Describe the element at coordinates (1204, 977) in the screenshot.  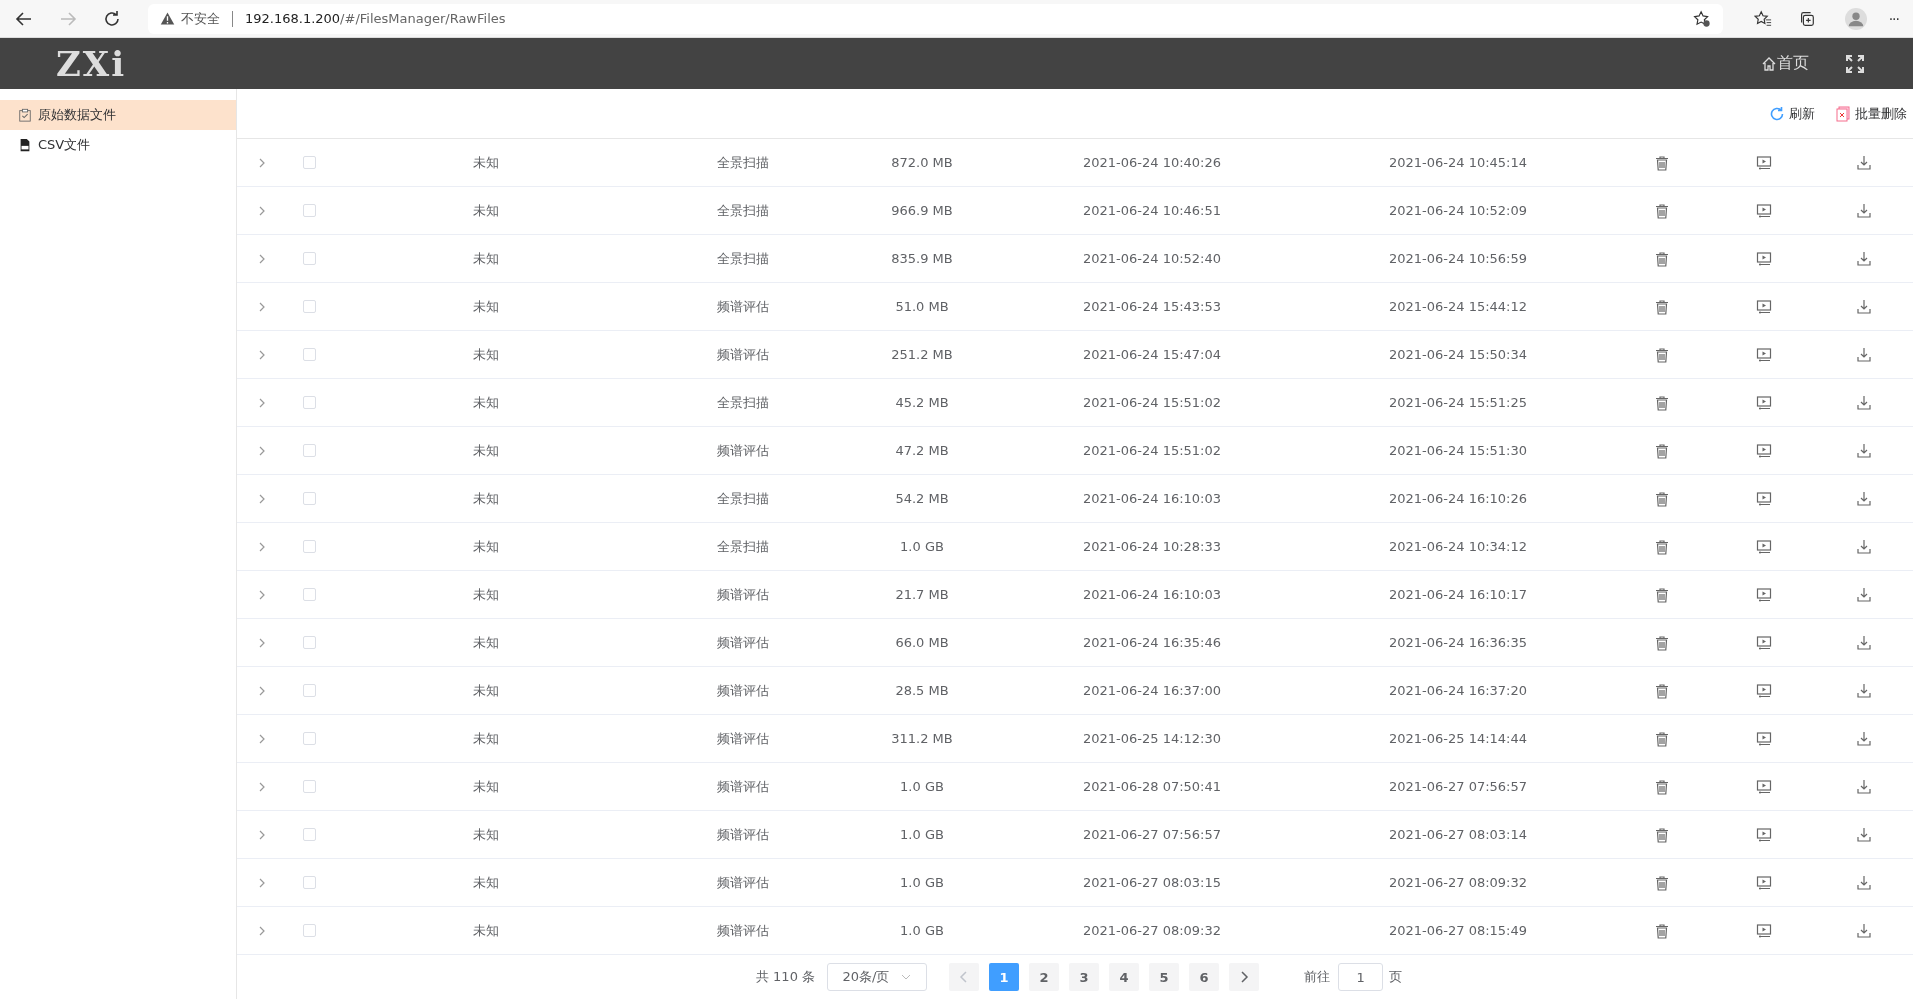
I see `page-button: 6` at that location.